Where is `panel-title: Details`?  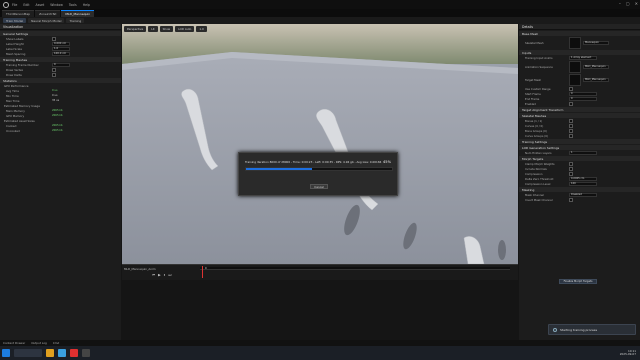 panel-title: Details is located at coordinates (579, 27).